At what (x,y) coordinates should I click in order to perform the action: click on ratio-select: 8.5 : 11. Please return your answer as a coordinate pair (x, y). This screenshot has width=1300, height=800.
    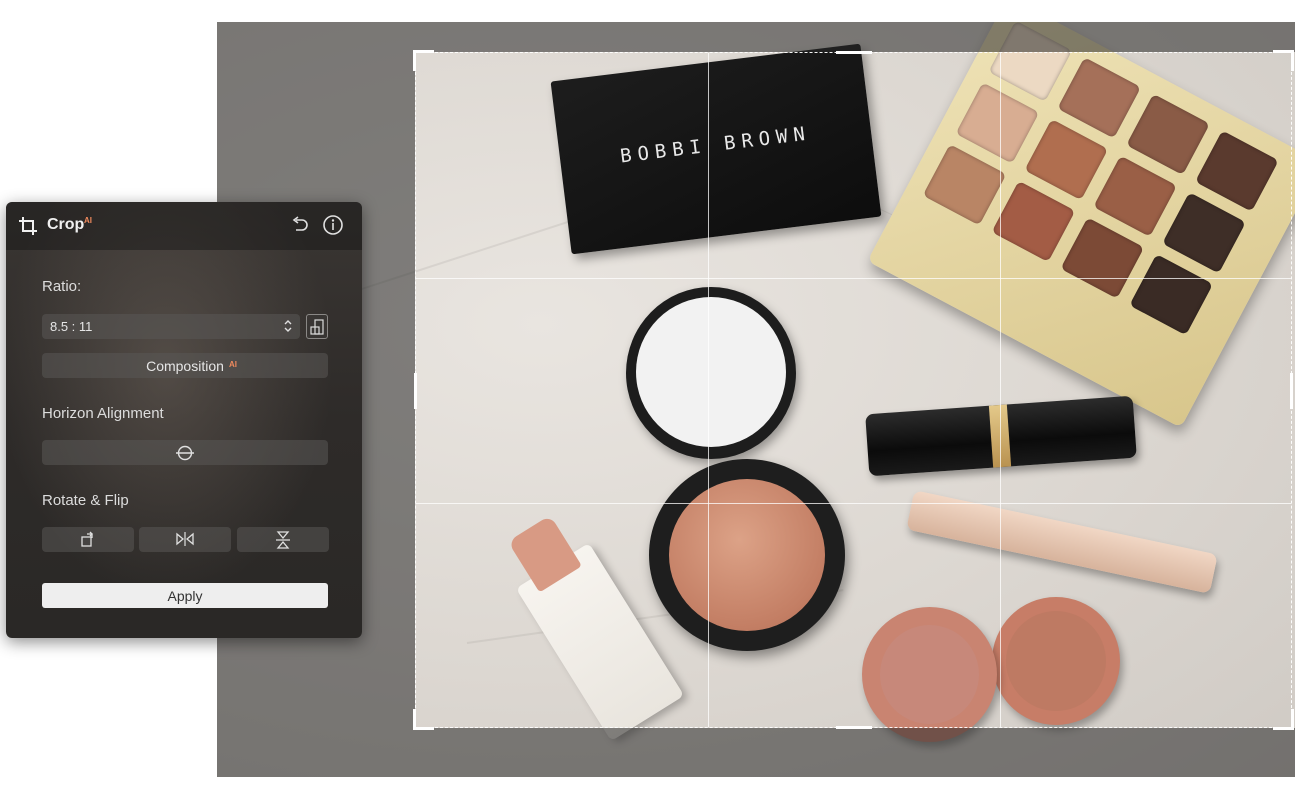
    Looking at the image, I should click on (171, 326).